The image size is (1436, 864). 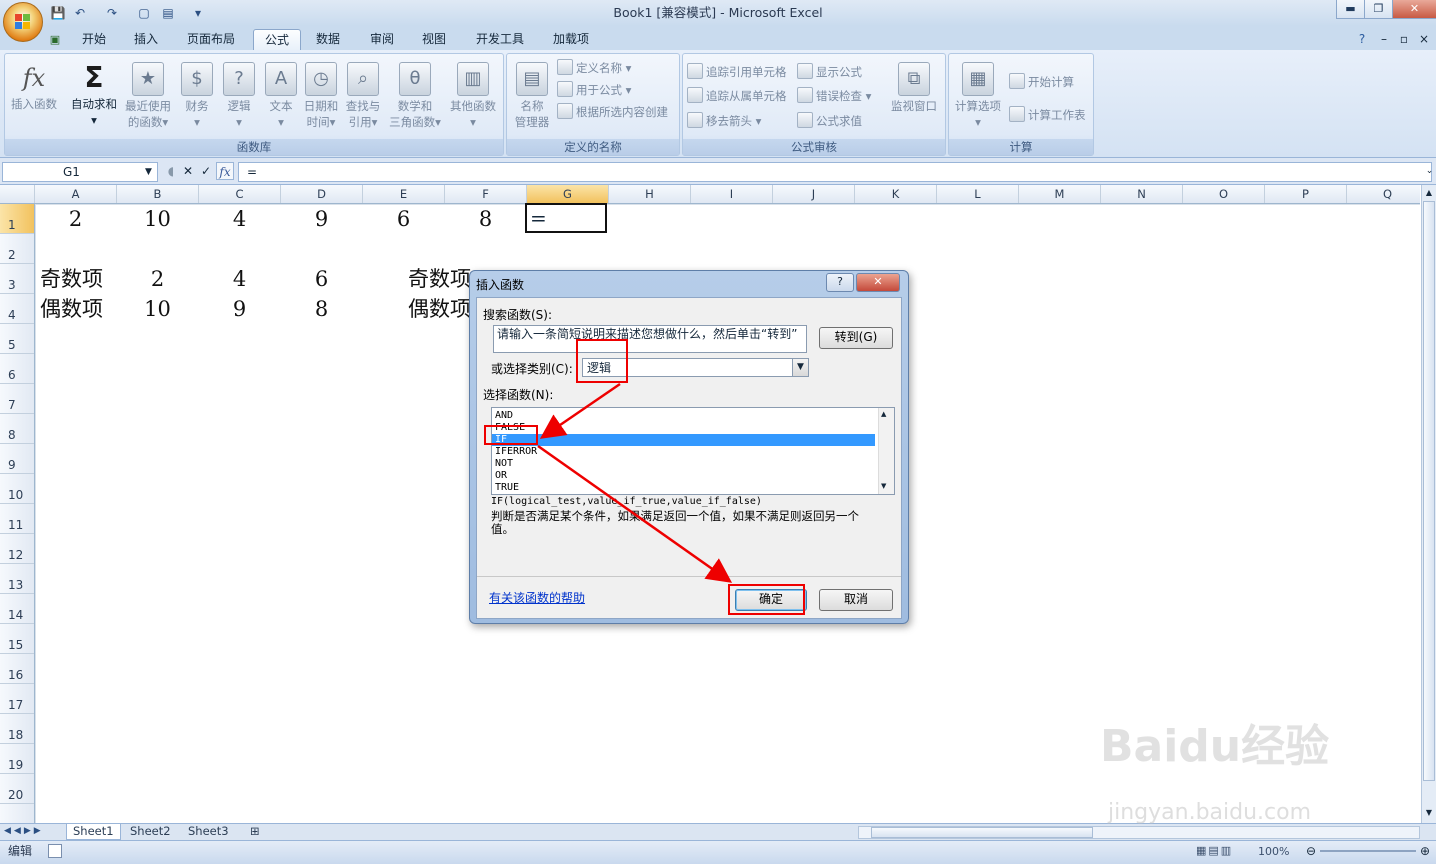 I want to click on lookup-button: ⌕ 查找与 引用▾, so click(x=363, y=96).